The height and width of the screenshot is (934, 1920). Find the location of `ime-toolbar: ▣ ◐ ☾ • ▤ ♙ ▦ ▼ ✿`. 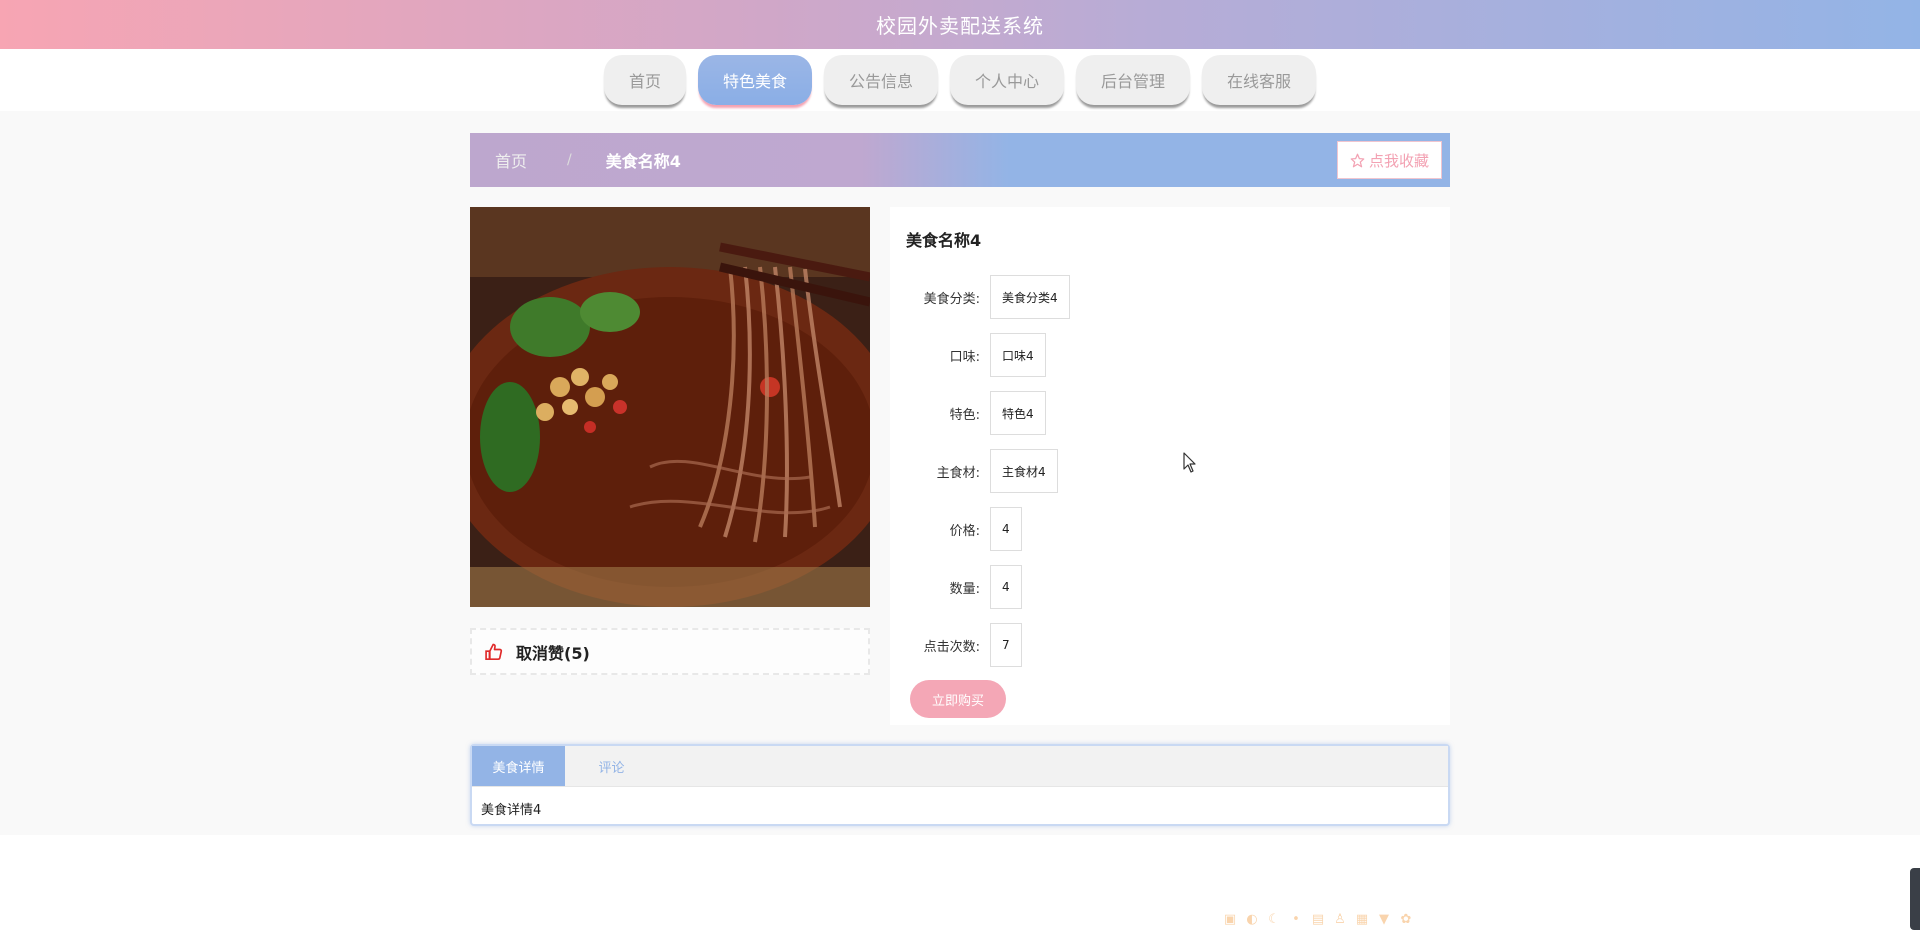

ime-toolbar: ▣ ◐ ☾ • ▤ ♙ ▦ ▼ ✿ is located at coordinates (1318, 919).